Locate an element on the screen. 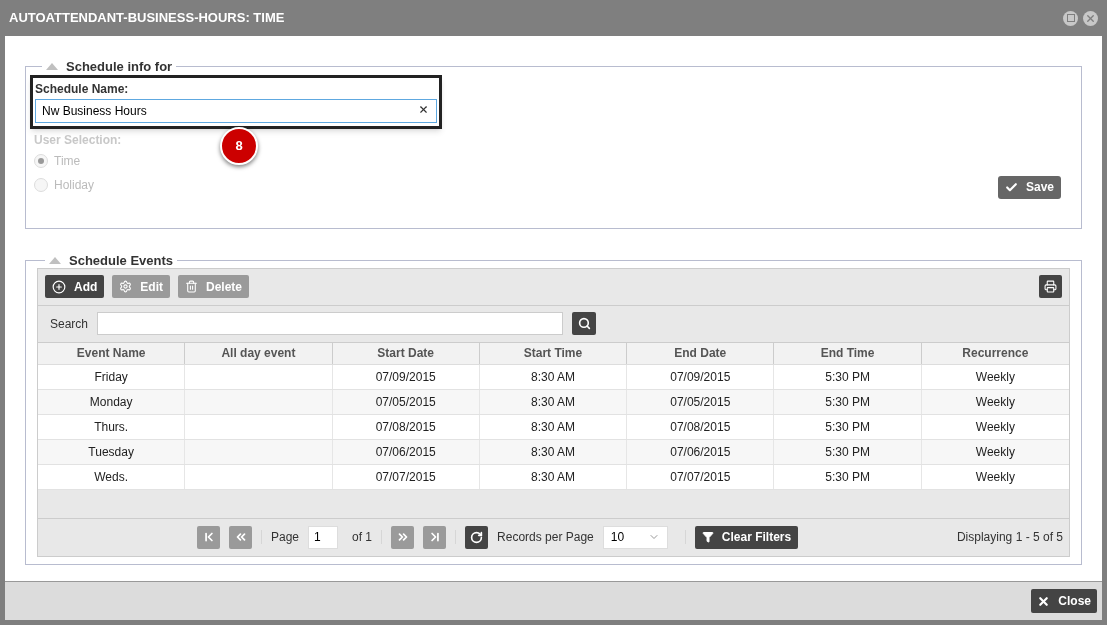 This screenshot has width=1107, height=625. close-button: Close is located at coordinates (1064, 601).